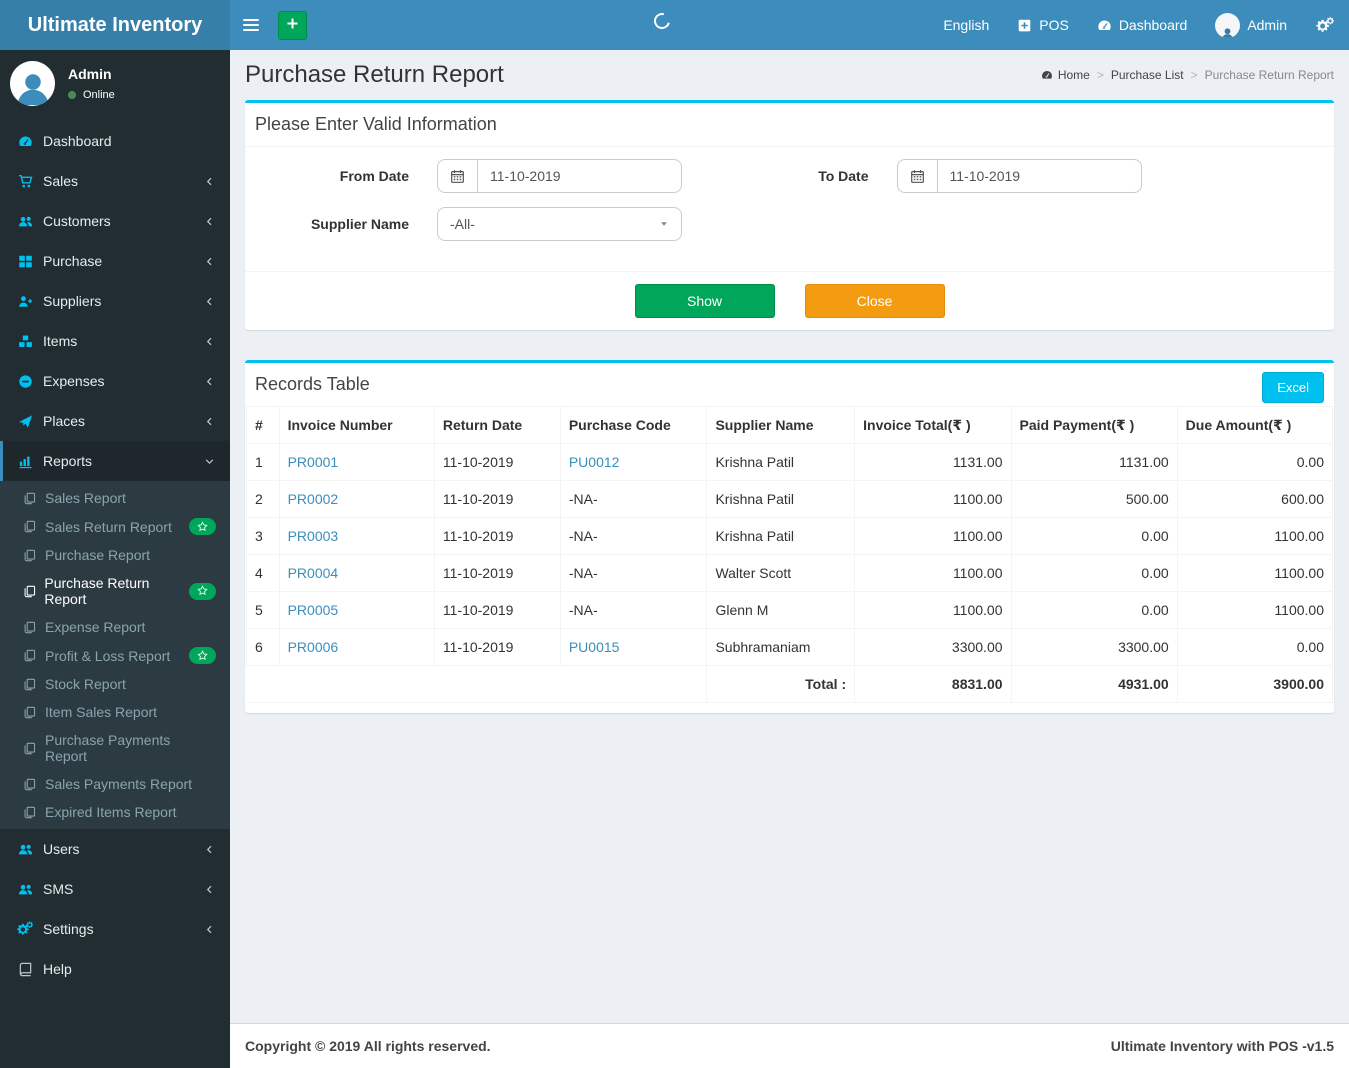  I want to click on sidebar-item-label: Expenses, so click(74, 381).